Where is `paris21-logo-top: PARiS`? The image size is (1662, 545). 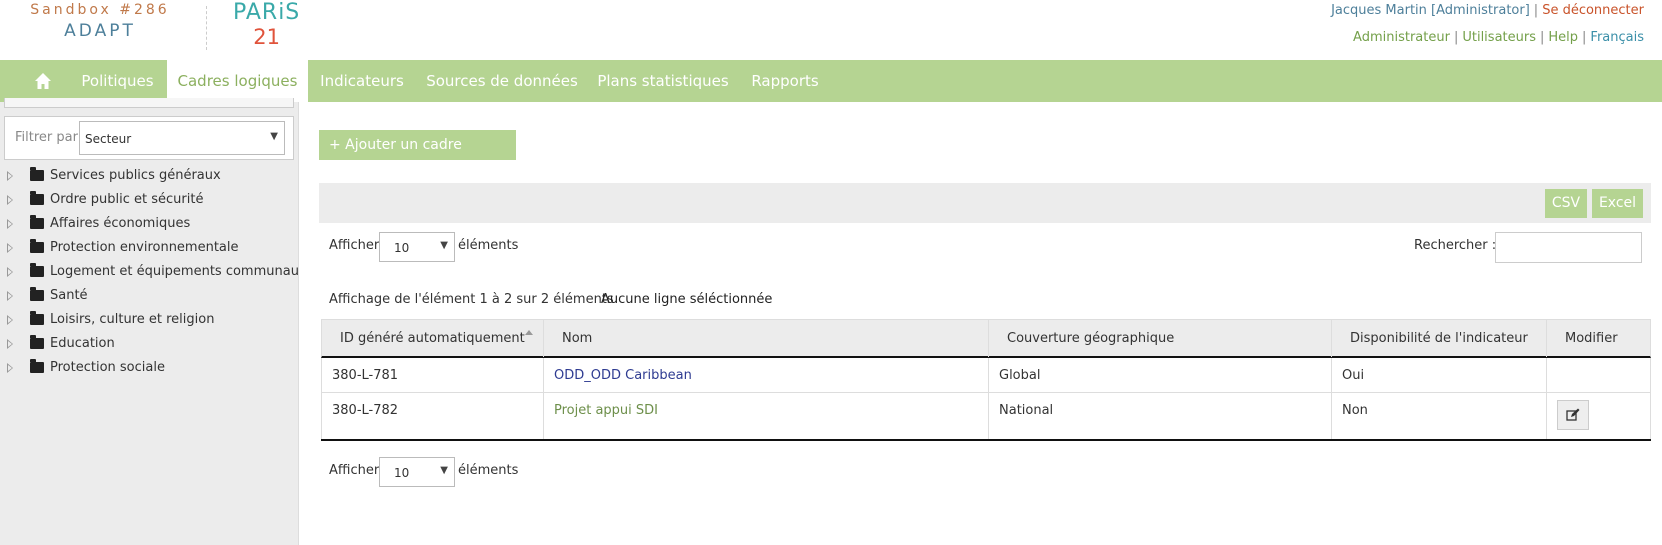
paris21-logo-top: PARiS is located at coordinates (267, 12).